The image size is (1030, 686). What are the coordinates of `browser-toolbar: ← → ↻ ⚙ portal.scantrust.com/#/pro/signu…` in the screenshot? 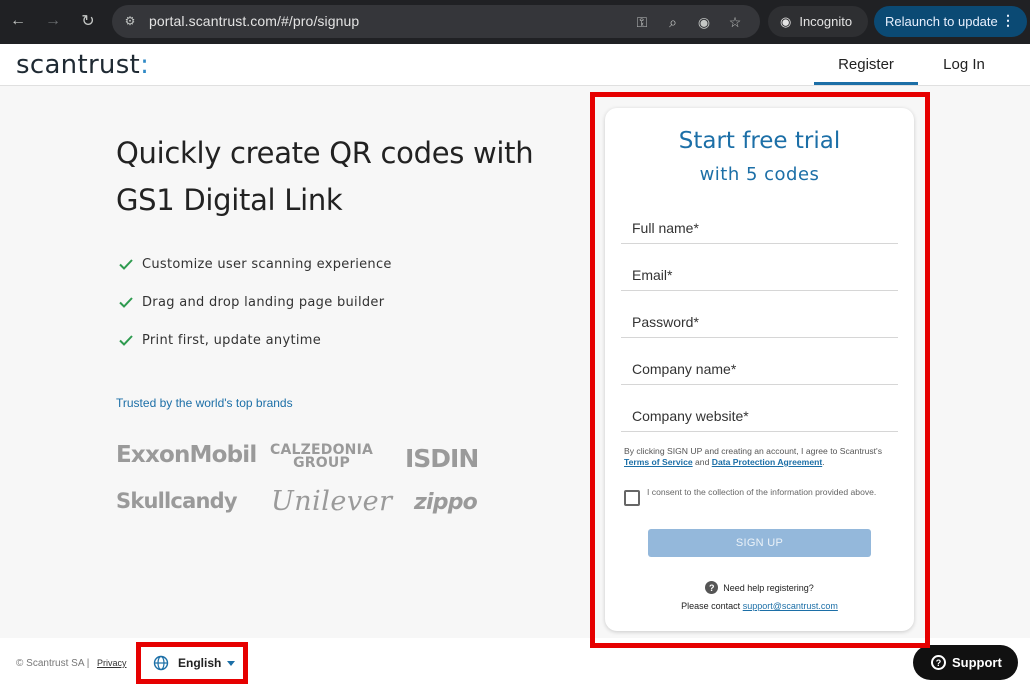 It's located at (515, 22).